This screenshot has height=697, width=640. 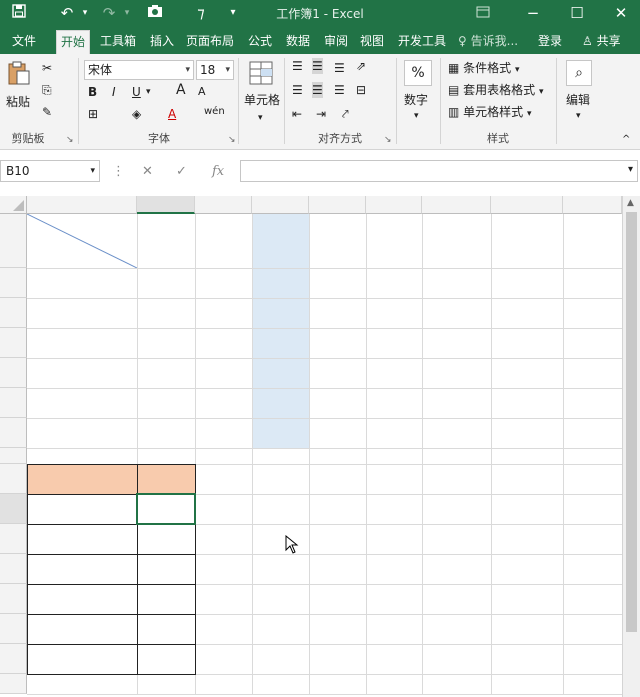 I want to click on column-header-f, so click(x=394, y=205).